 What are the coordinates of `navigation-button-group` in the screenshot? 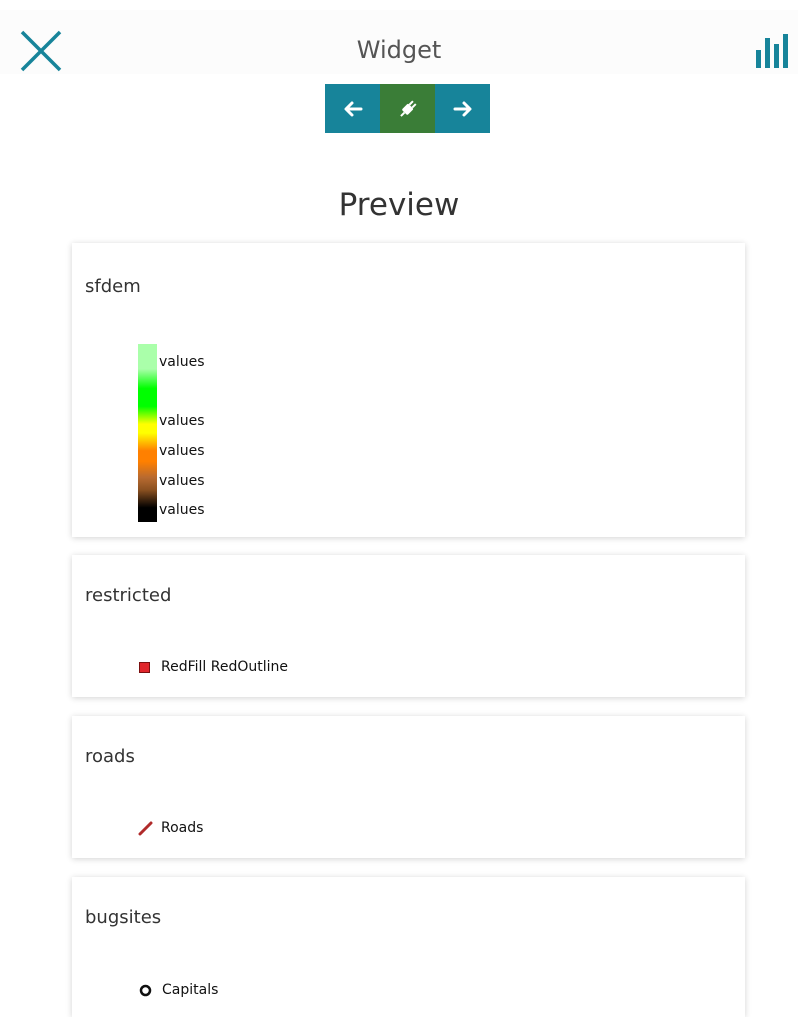 It's located at (407, 108).